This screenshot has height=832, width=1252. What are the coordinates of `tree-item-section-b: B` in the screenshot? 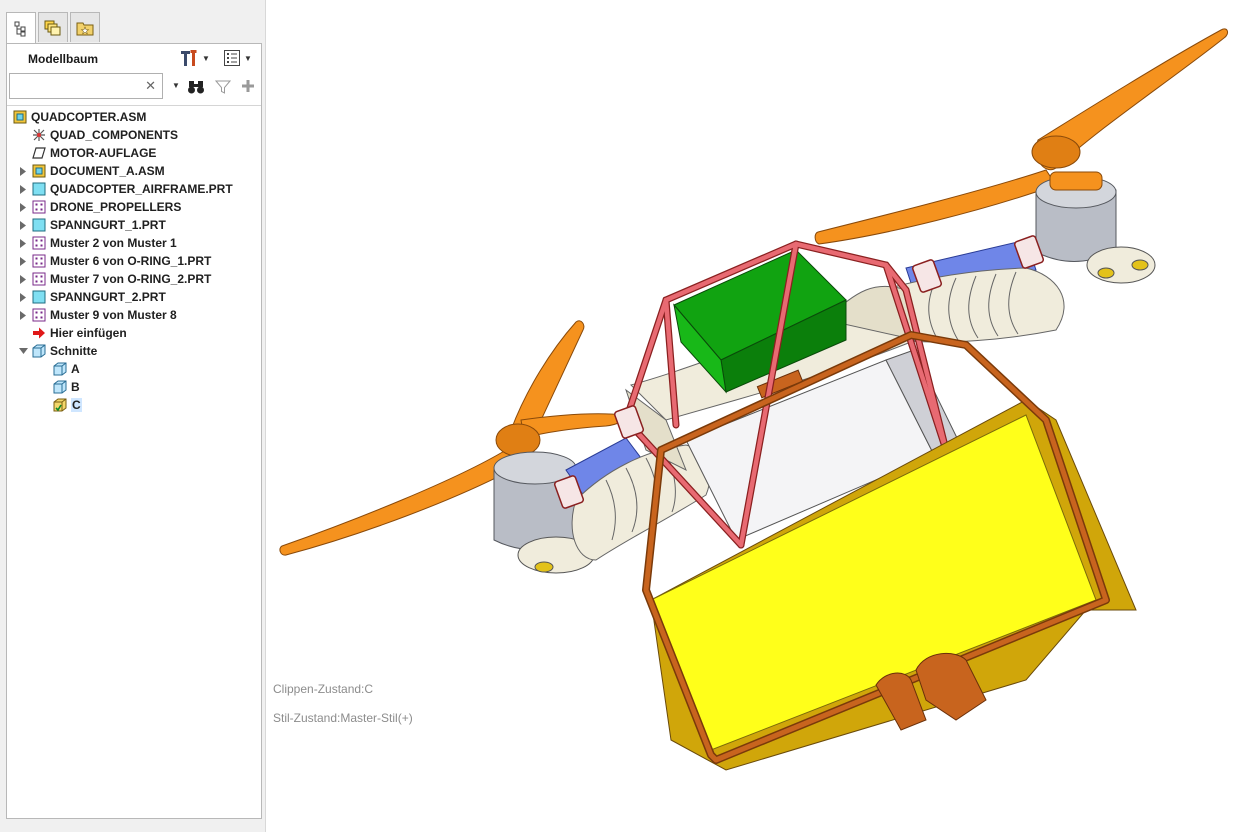 It's located at (66, 387).